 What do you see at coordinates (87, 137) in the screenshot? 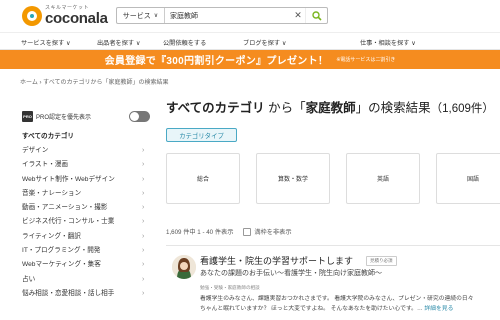
I see `sidebar-item-all: すべてのカテゴリ` at bounding box center [87, 137].